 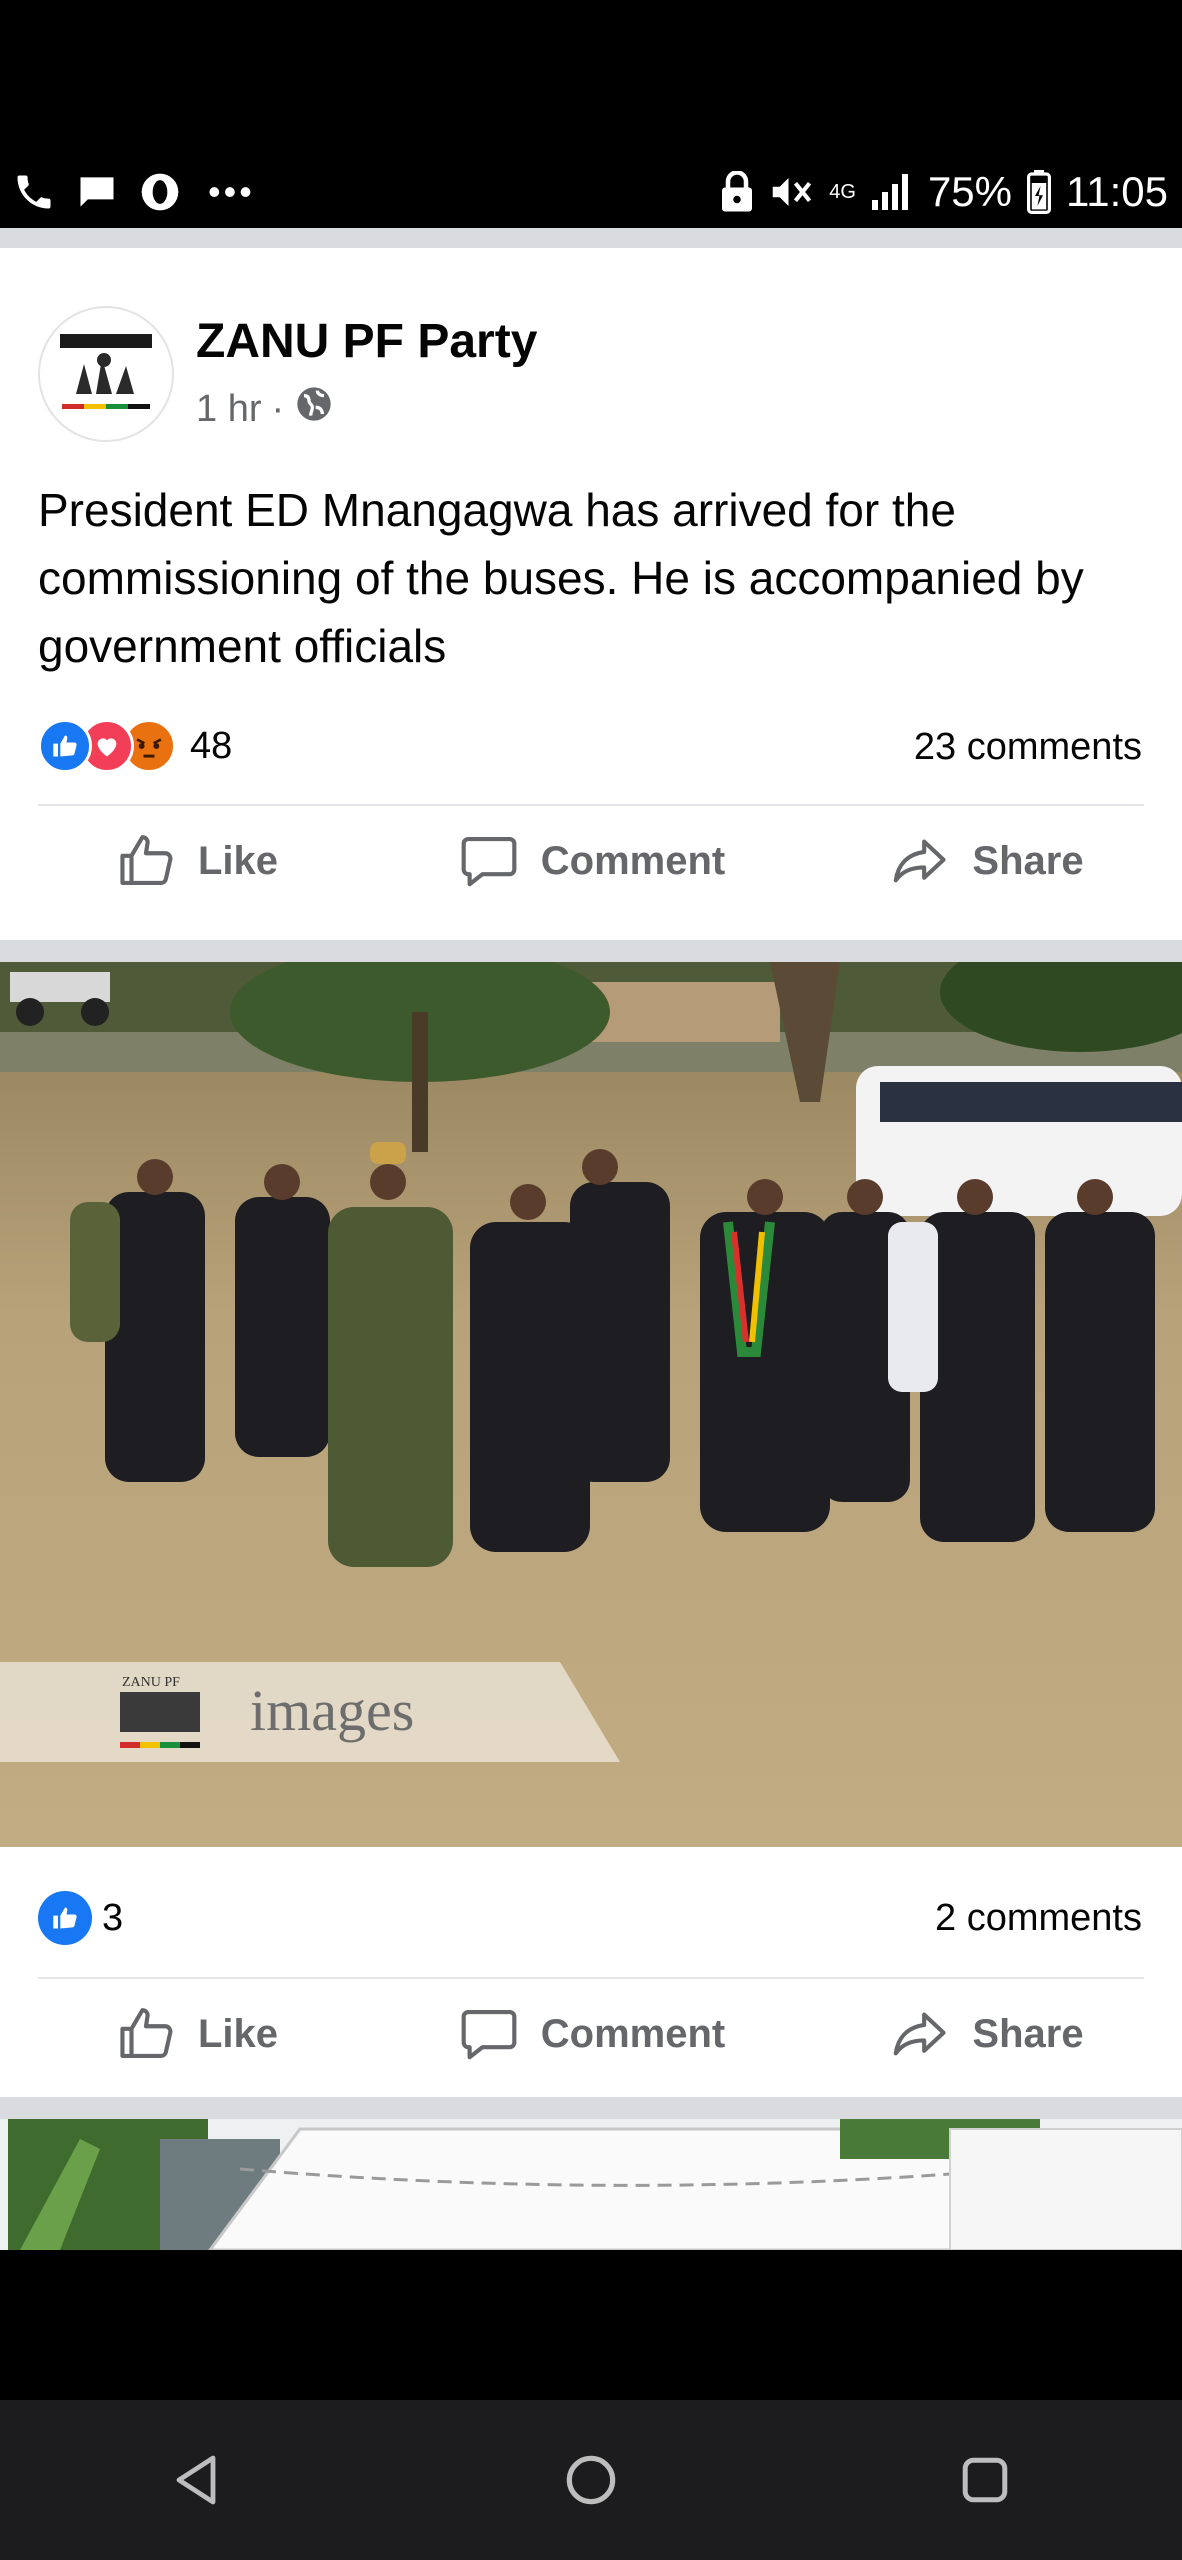 What do you see at coordinates (332, 1710) in the screenshot?
I see `watermark-text: images` at bounding box center [332, 1710].